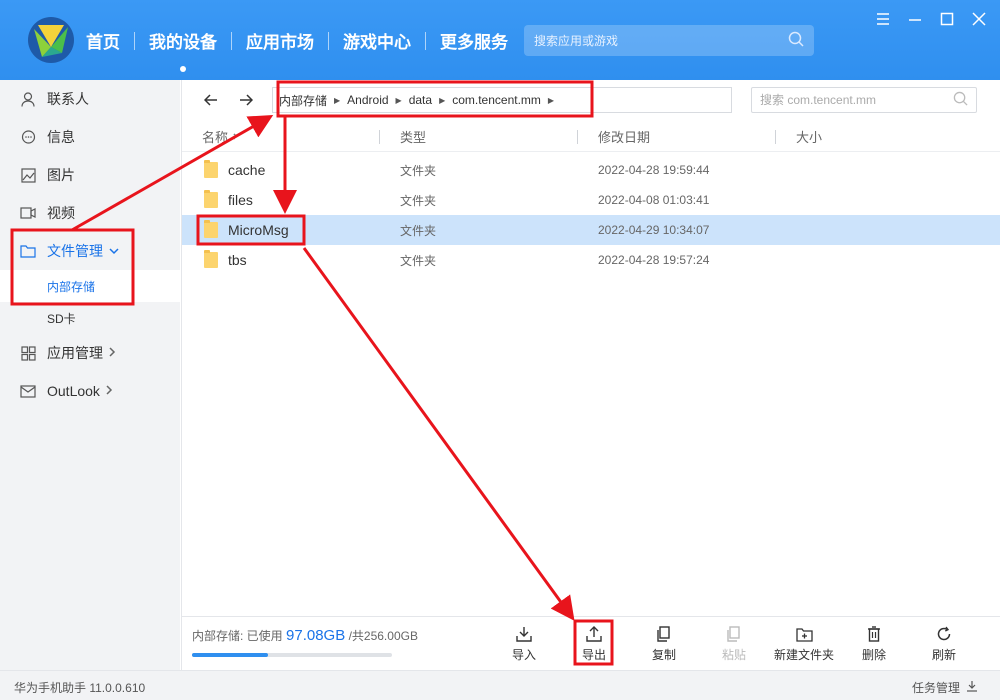 The image size is (1000, 700). I want to click on sidebar-item-videos: 视频, so click(90, 213).